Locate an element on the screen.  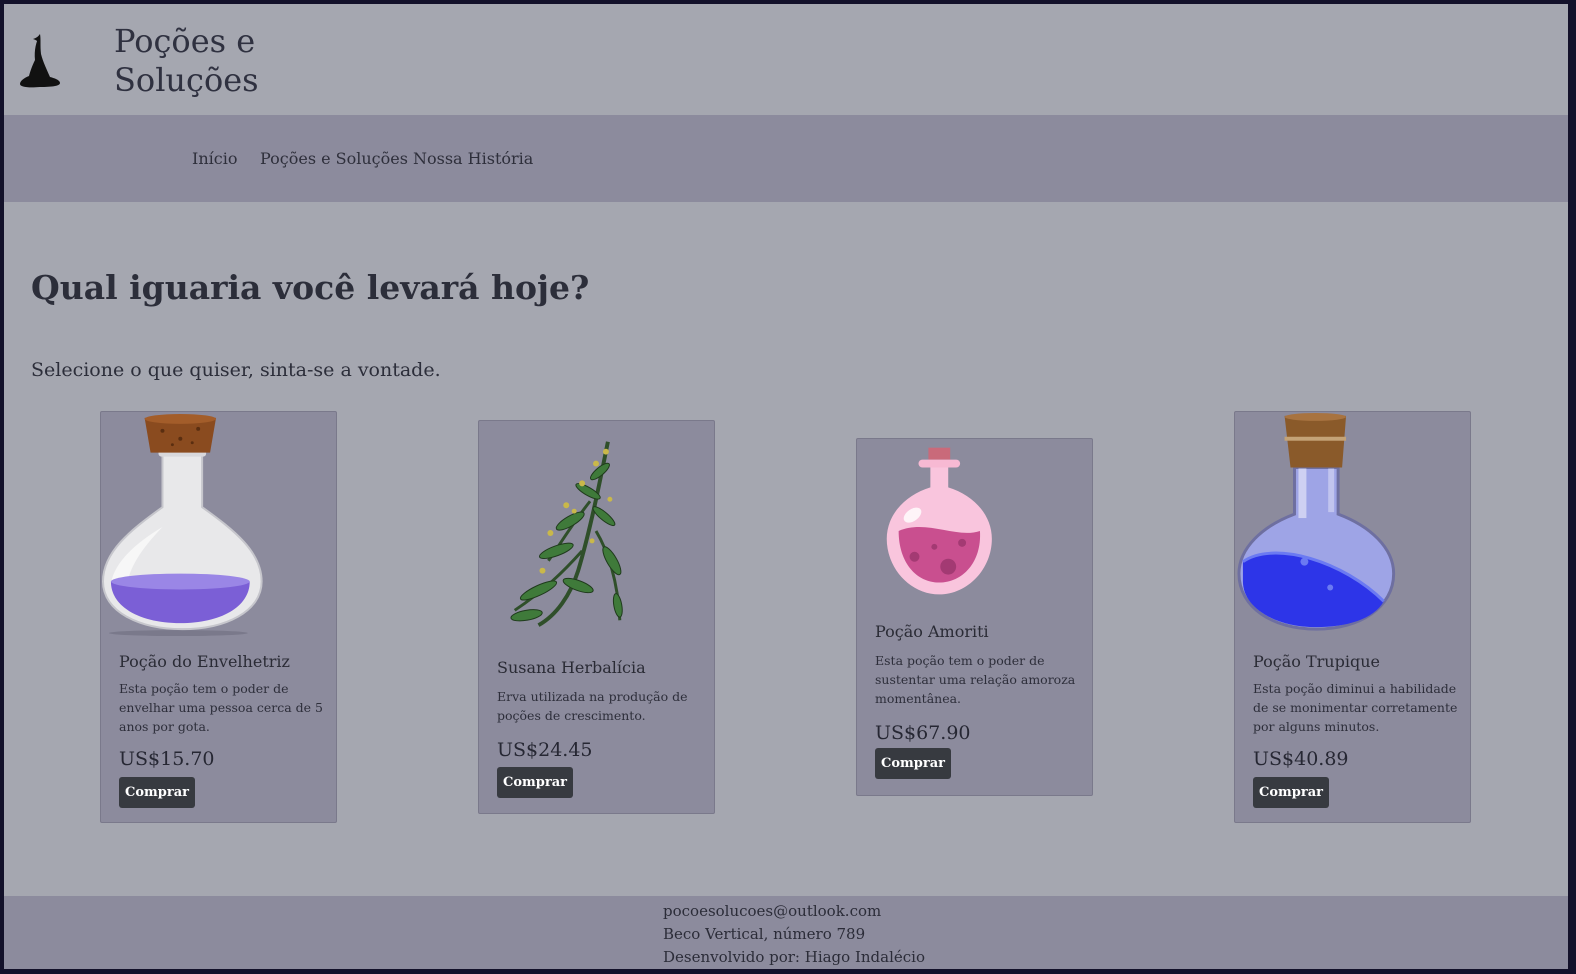
page-title: Qual iguaria você levará hoje? is located at coordinates (310, 287).